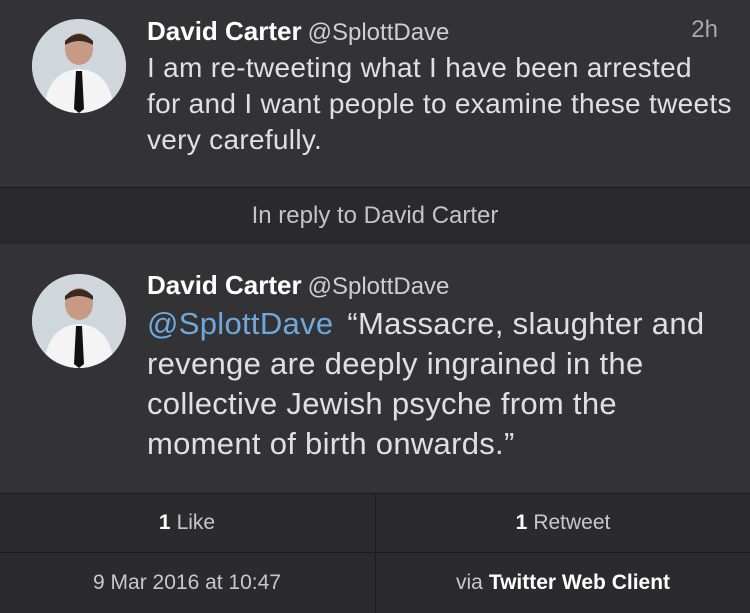  I want to click on reply-context: In reply to David Carter, so click(375, 216).